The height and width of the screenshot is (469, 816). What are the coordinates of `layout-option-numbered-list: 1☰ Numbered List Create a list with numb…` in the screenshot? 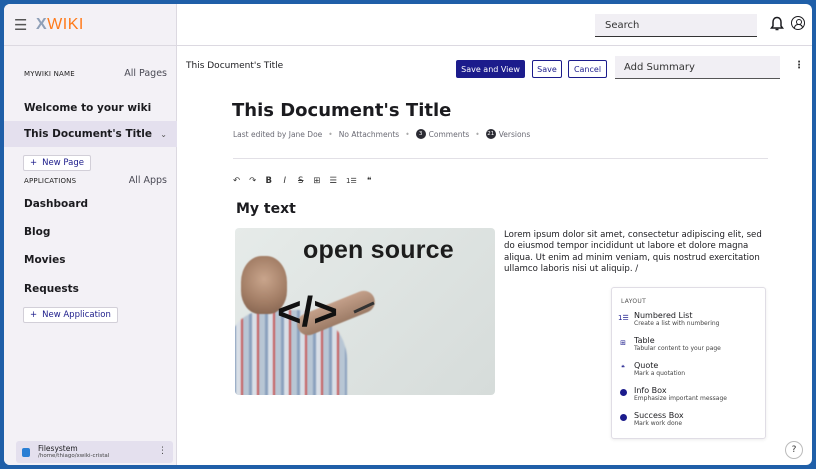 It's located at (690, 322).